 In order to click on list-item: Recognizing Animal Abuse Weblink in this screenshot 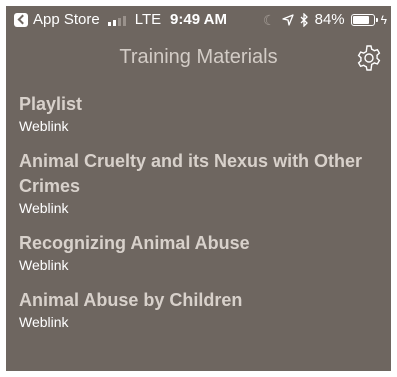, I will do `click(199, 252)`.